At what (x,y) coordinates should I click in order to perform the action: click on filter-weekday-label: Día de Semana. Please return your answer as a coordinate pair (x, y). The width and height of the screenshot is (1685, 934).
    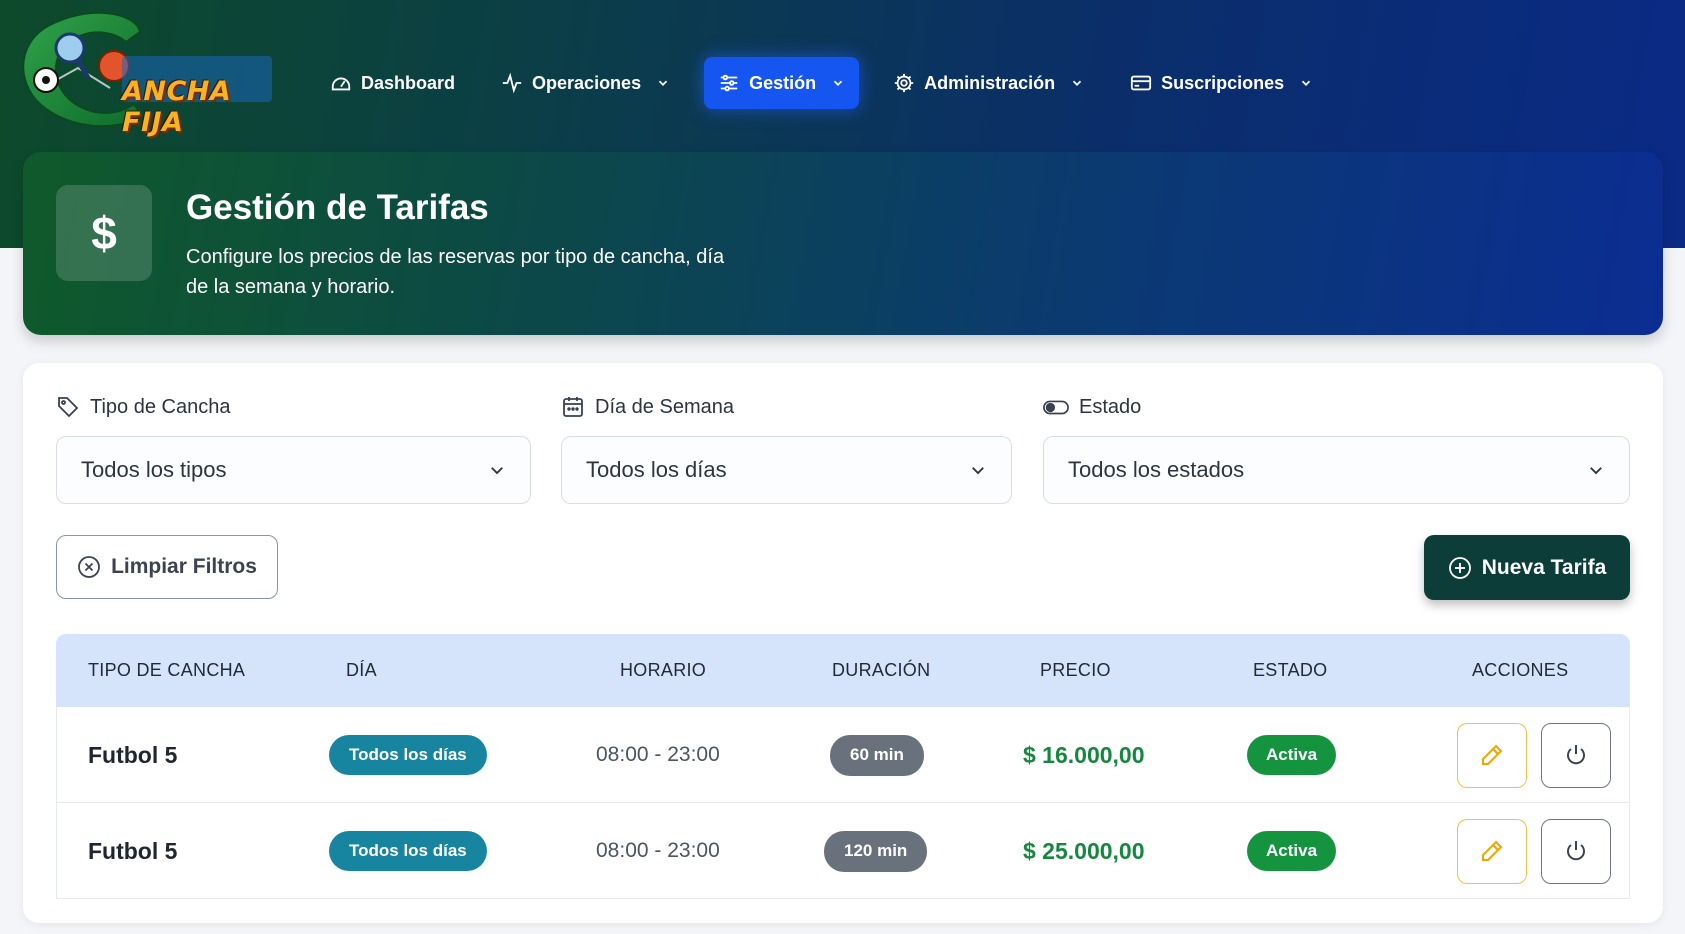
    Looking at the image, I should click on (786, 407).